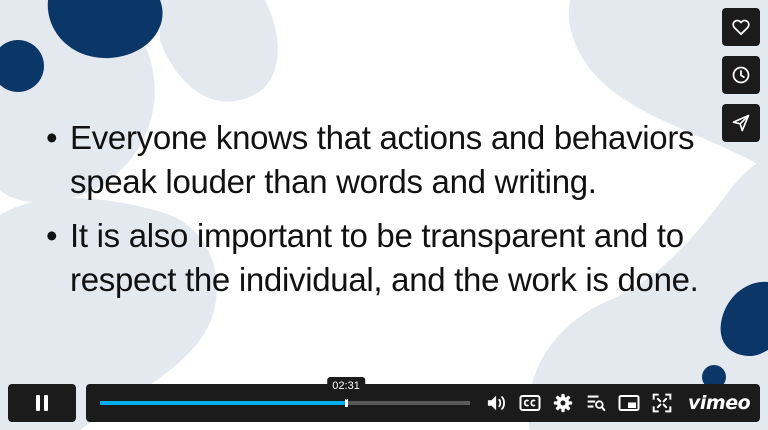 This screenshot has height=430, width=768. I want to click on fullscreen-icon, so click(661, 403).